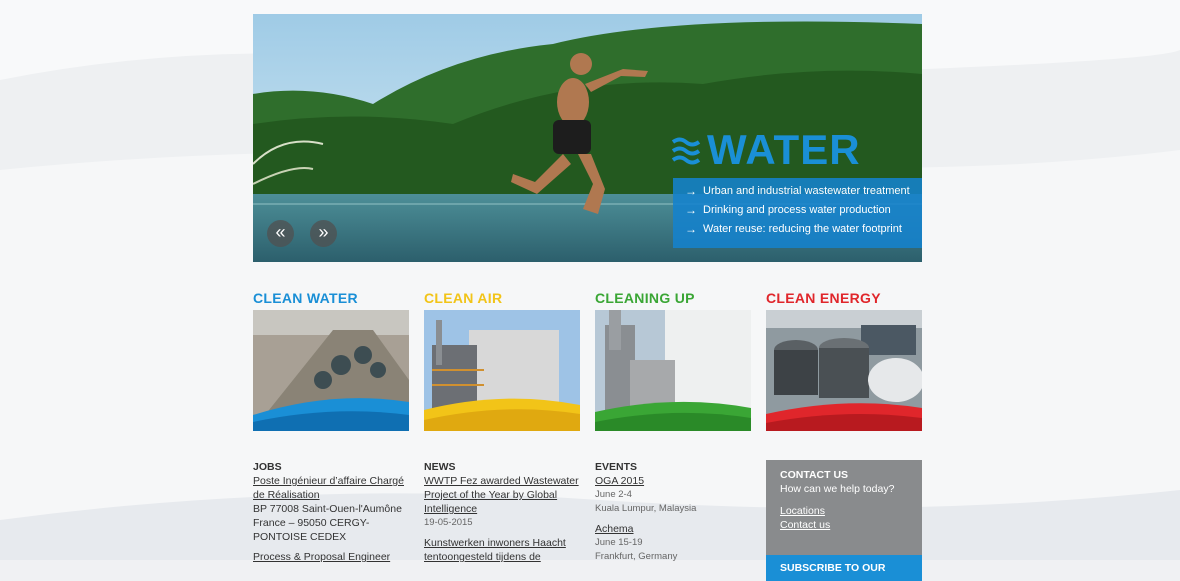 This screenshot has width=1180, height=581. I want to click on category-clean-water: CLEAN WATER, so click(331, 363).